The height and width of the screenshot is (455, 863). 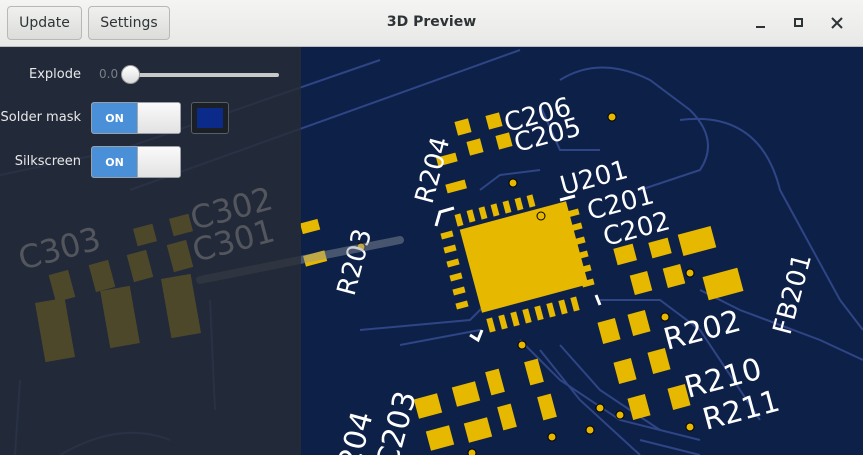 What do you see at coordinates (40, 117) in the screenshot?
I see `solder-mask-label: Solder mask` at bounding box center [40, 117].